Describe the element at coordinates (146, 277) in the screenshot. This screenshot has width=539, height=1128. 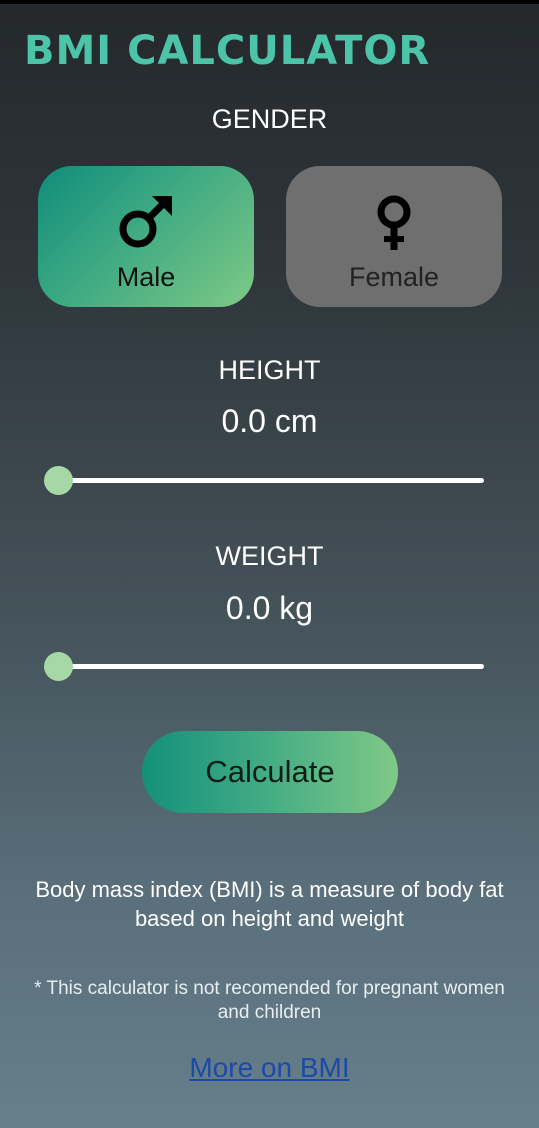
I see `male-label: Male` at that location.